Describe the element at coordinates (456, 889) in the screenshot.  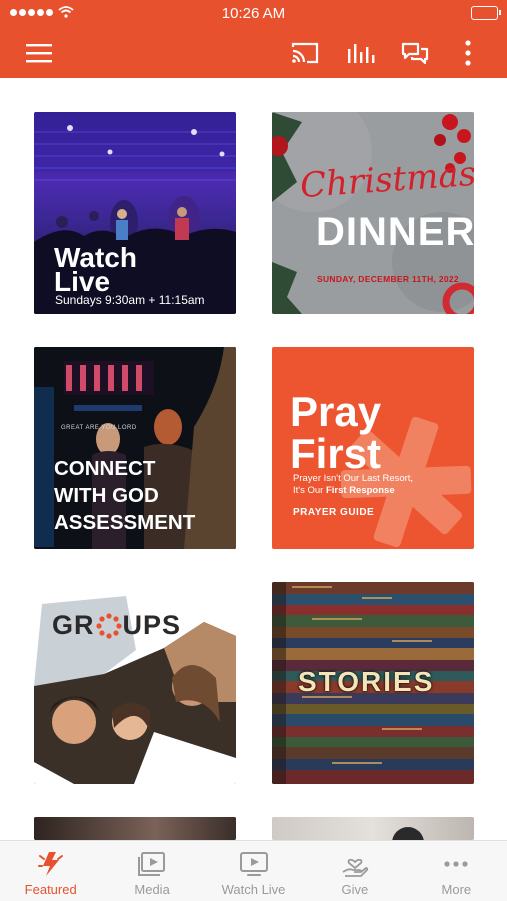
I see `tab-more-label: More` at that location.